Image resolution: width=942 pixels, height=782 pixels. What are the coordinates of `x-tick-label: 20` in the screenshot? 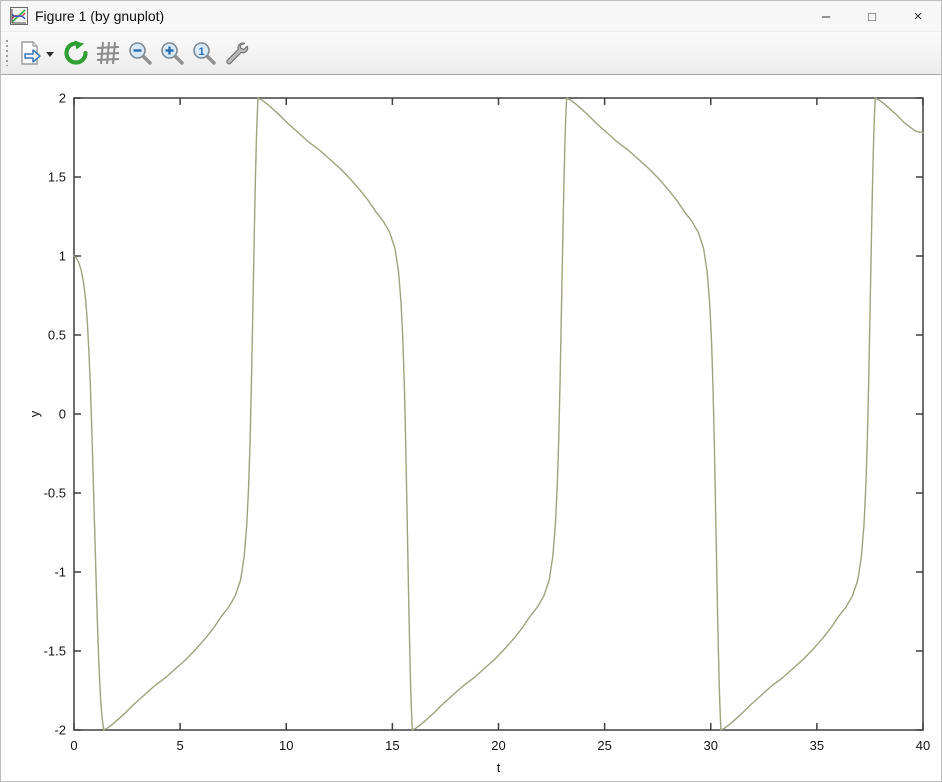 It's located at (498, 745).